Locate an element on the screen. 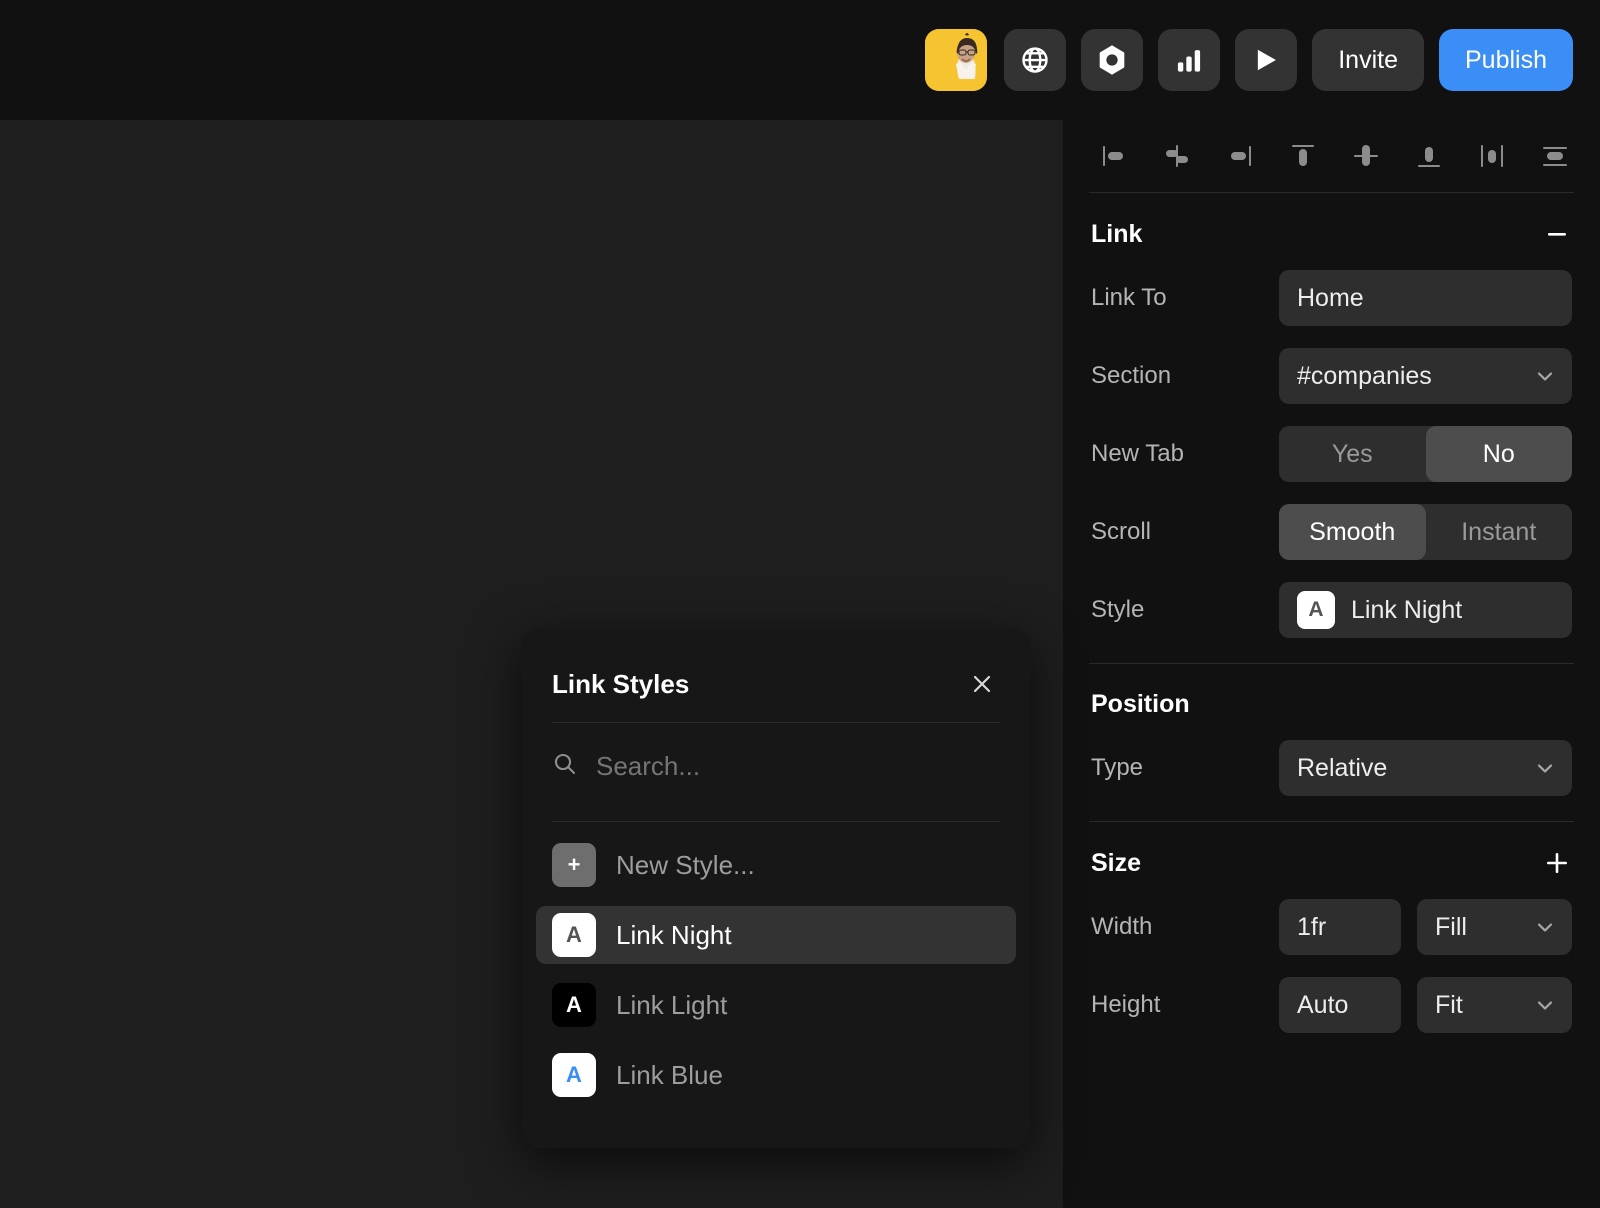  height-value: Auto is located at coordinates (1323, 1004).